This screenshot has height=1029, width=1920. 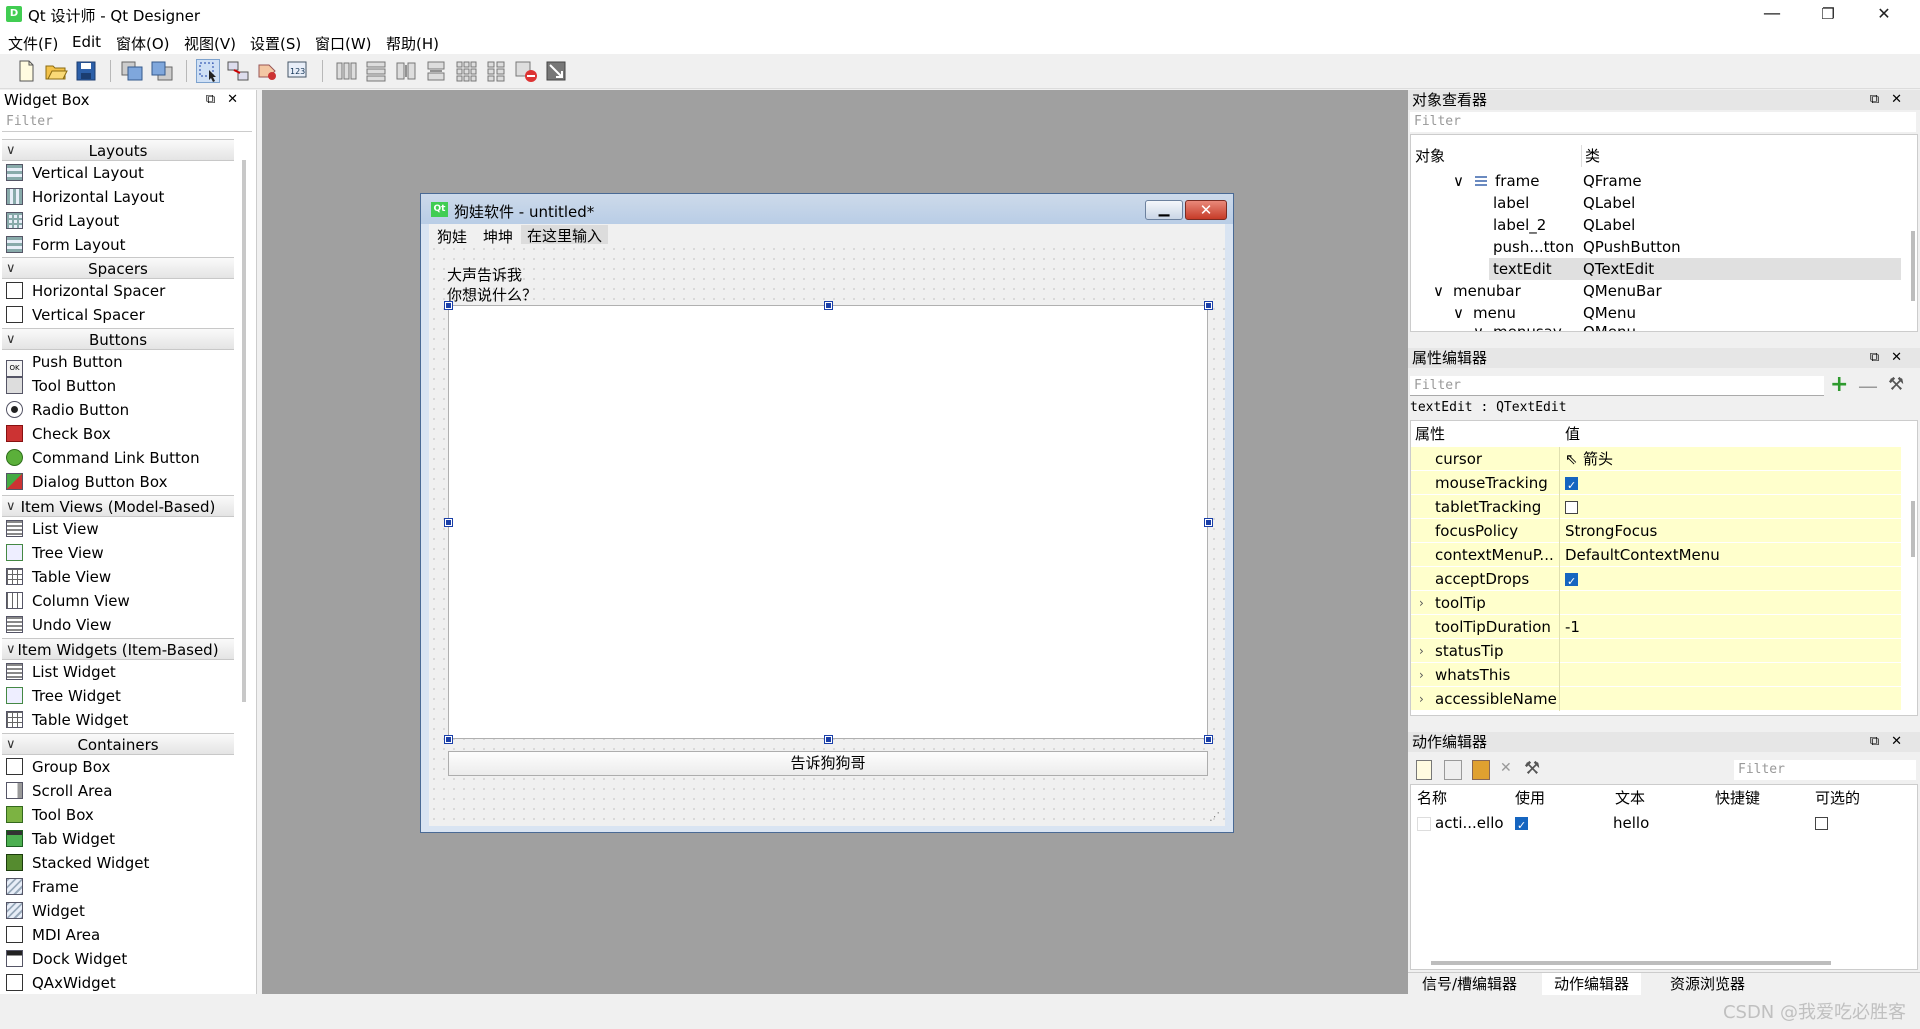 I want to click on layout-horizontal-icon, so click(x=346, y=71).